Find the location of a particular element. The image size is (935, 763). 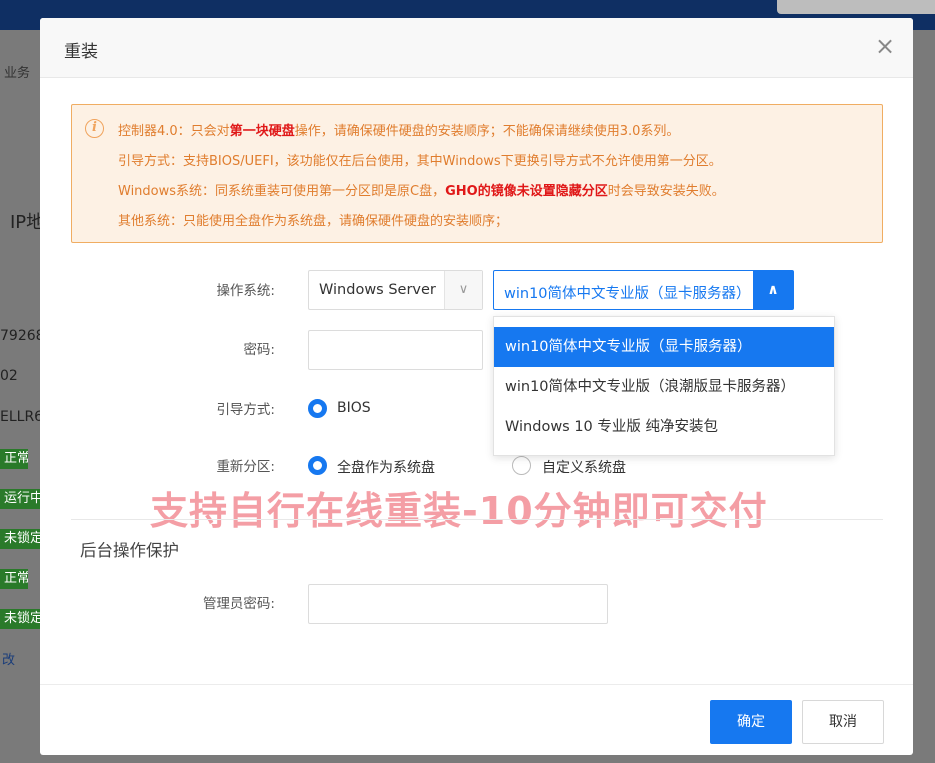

chevron-up-icon: ∧ is located at coordinates (773, 290).